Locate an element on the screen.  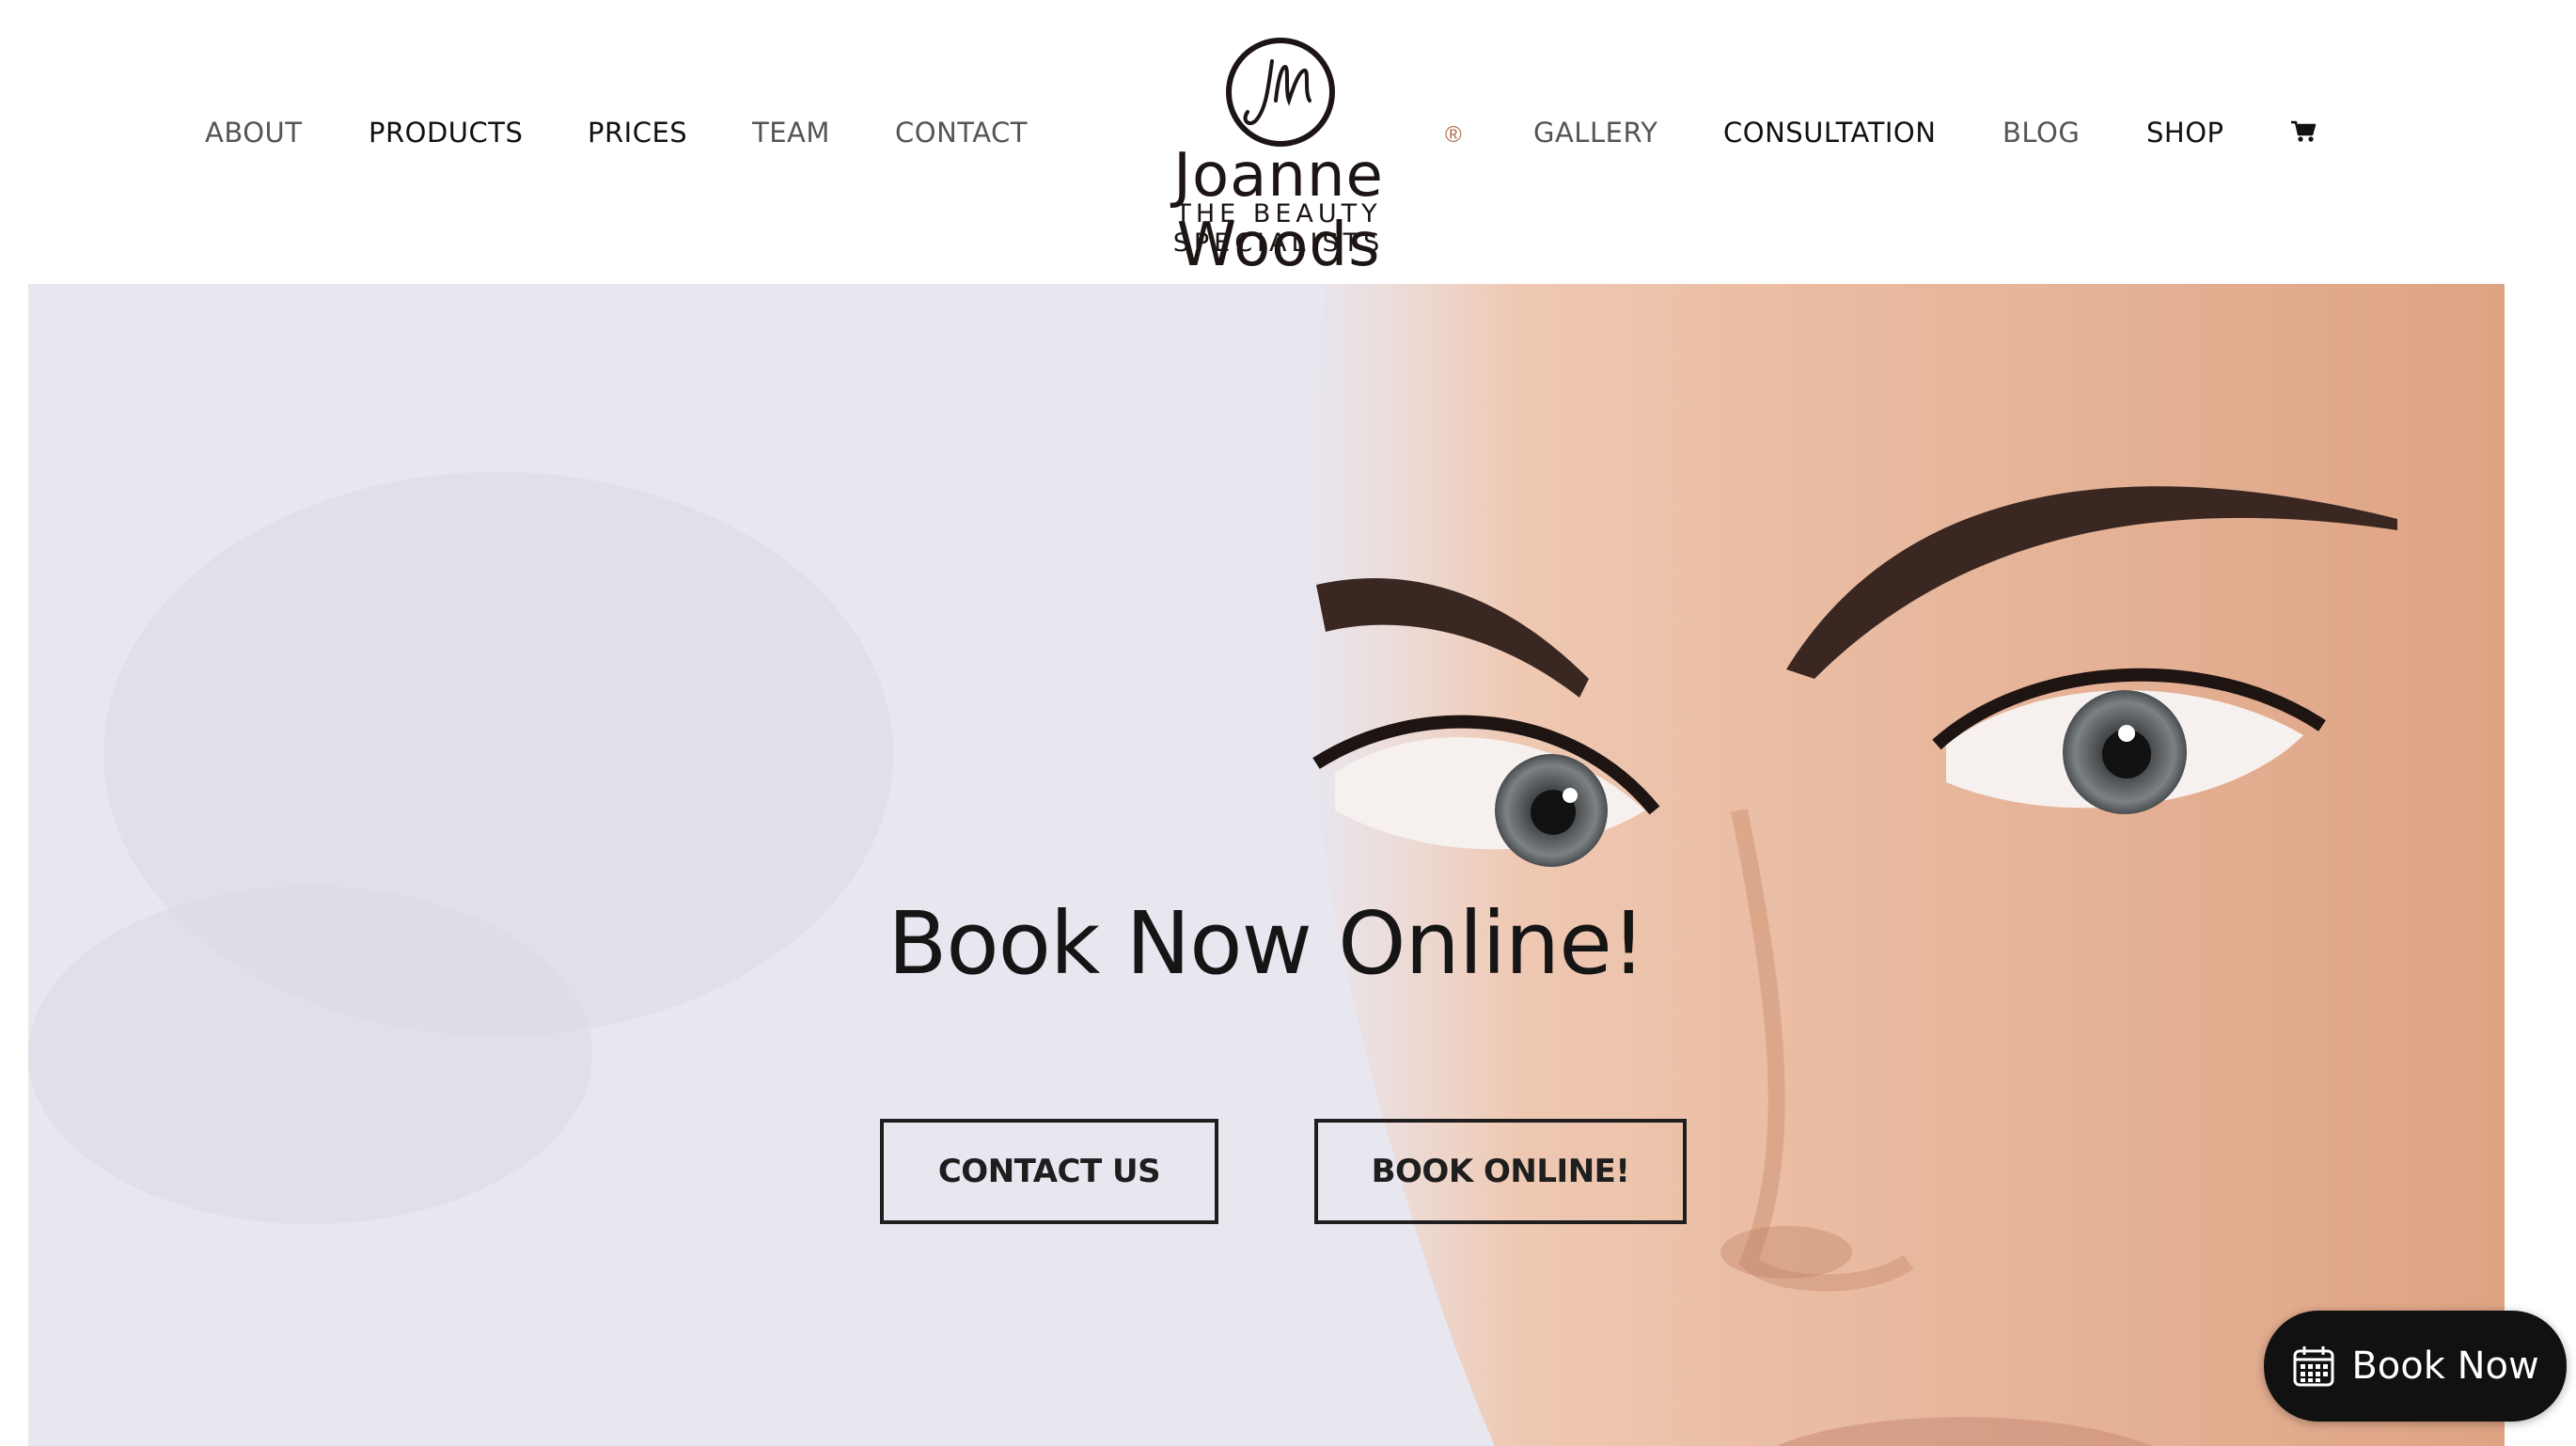
nav-team: TEAM is located at coordinates (791, 132).